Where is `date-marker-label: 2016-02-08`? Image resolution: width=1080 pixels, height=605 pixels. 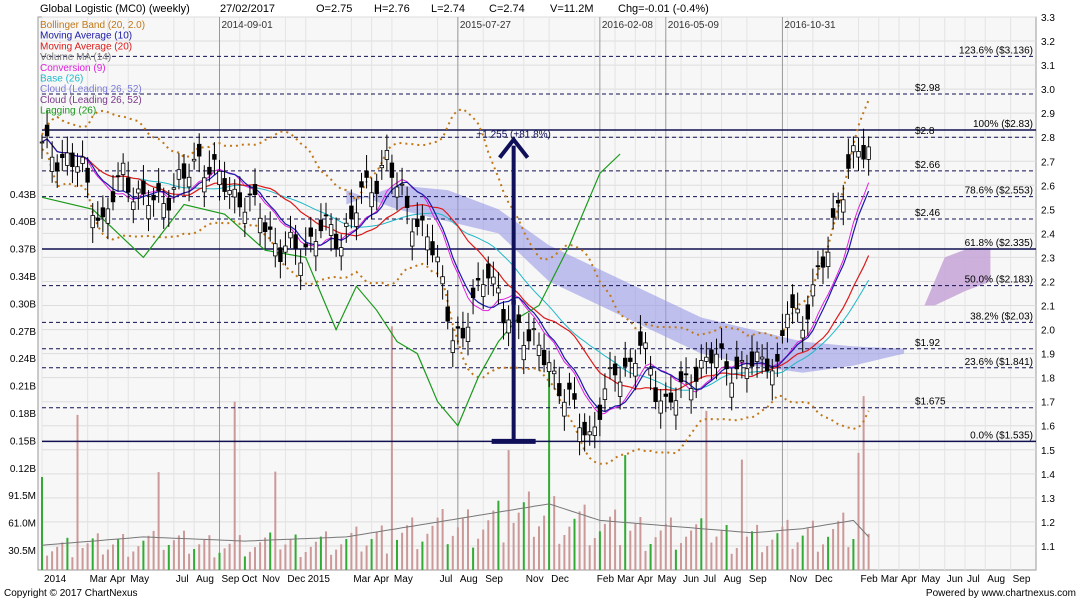
date-marker-label: 2016-02-08 is located at coordinates (628, 25).